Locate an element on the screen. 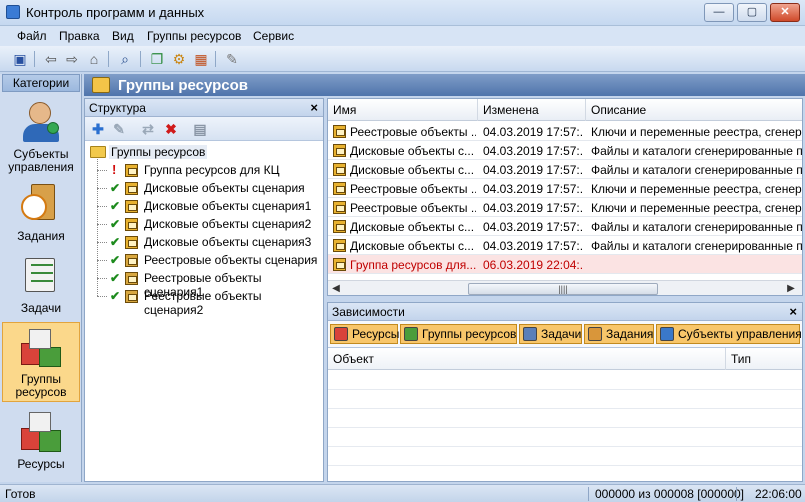 Image resolution: width=805 pixels, height=502 pixels. edit-icon: ✎ is located at coordinates (119, 129).